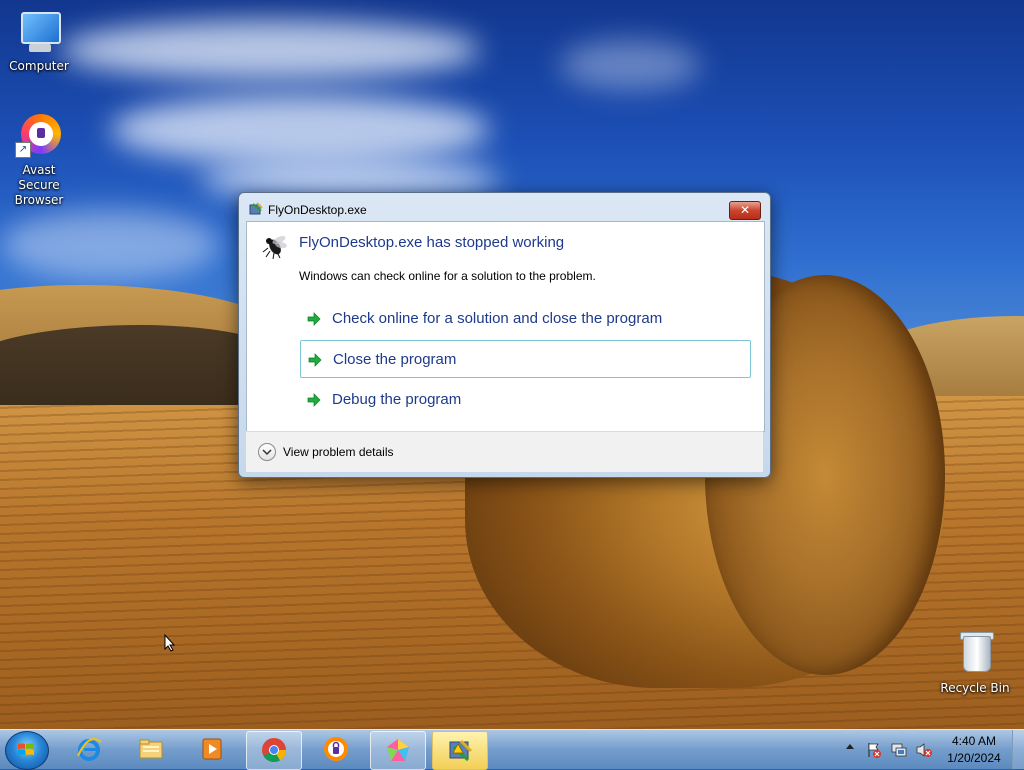  Describe the element at coordinates (975, 688) in the screenshot. I see `desktop-icon-label: Recycle Bin` at that location.